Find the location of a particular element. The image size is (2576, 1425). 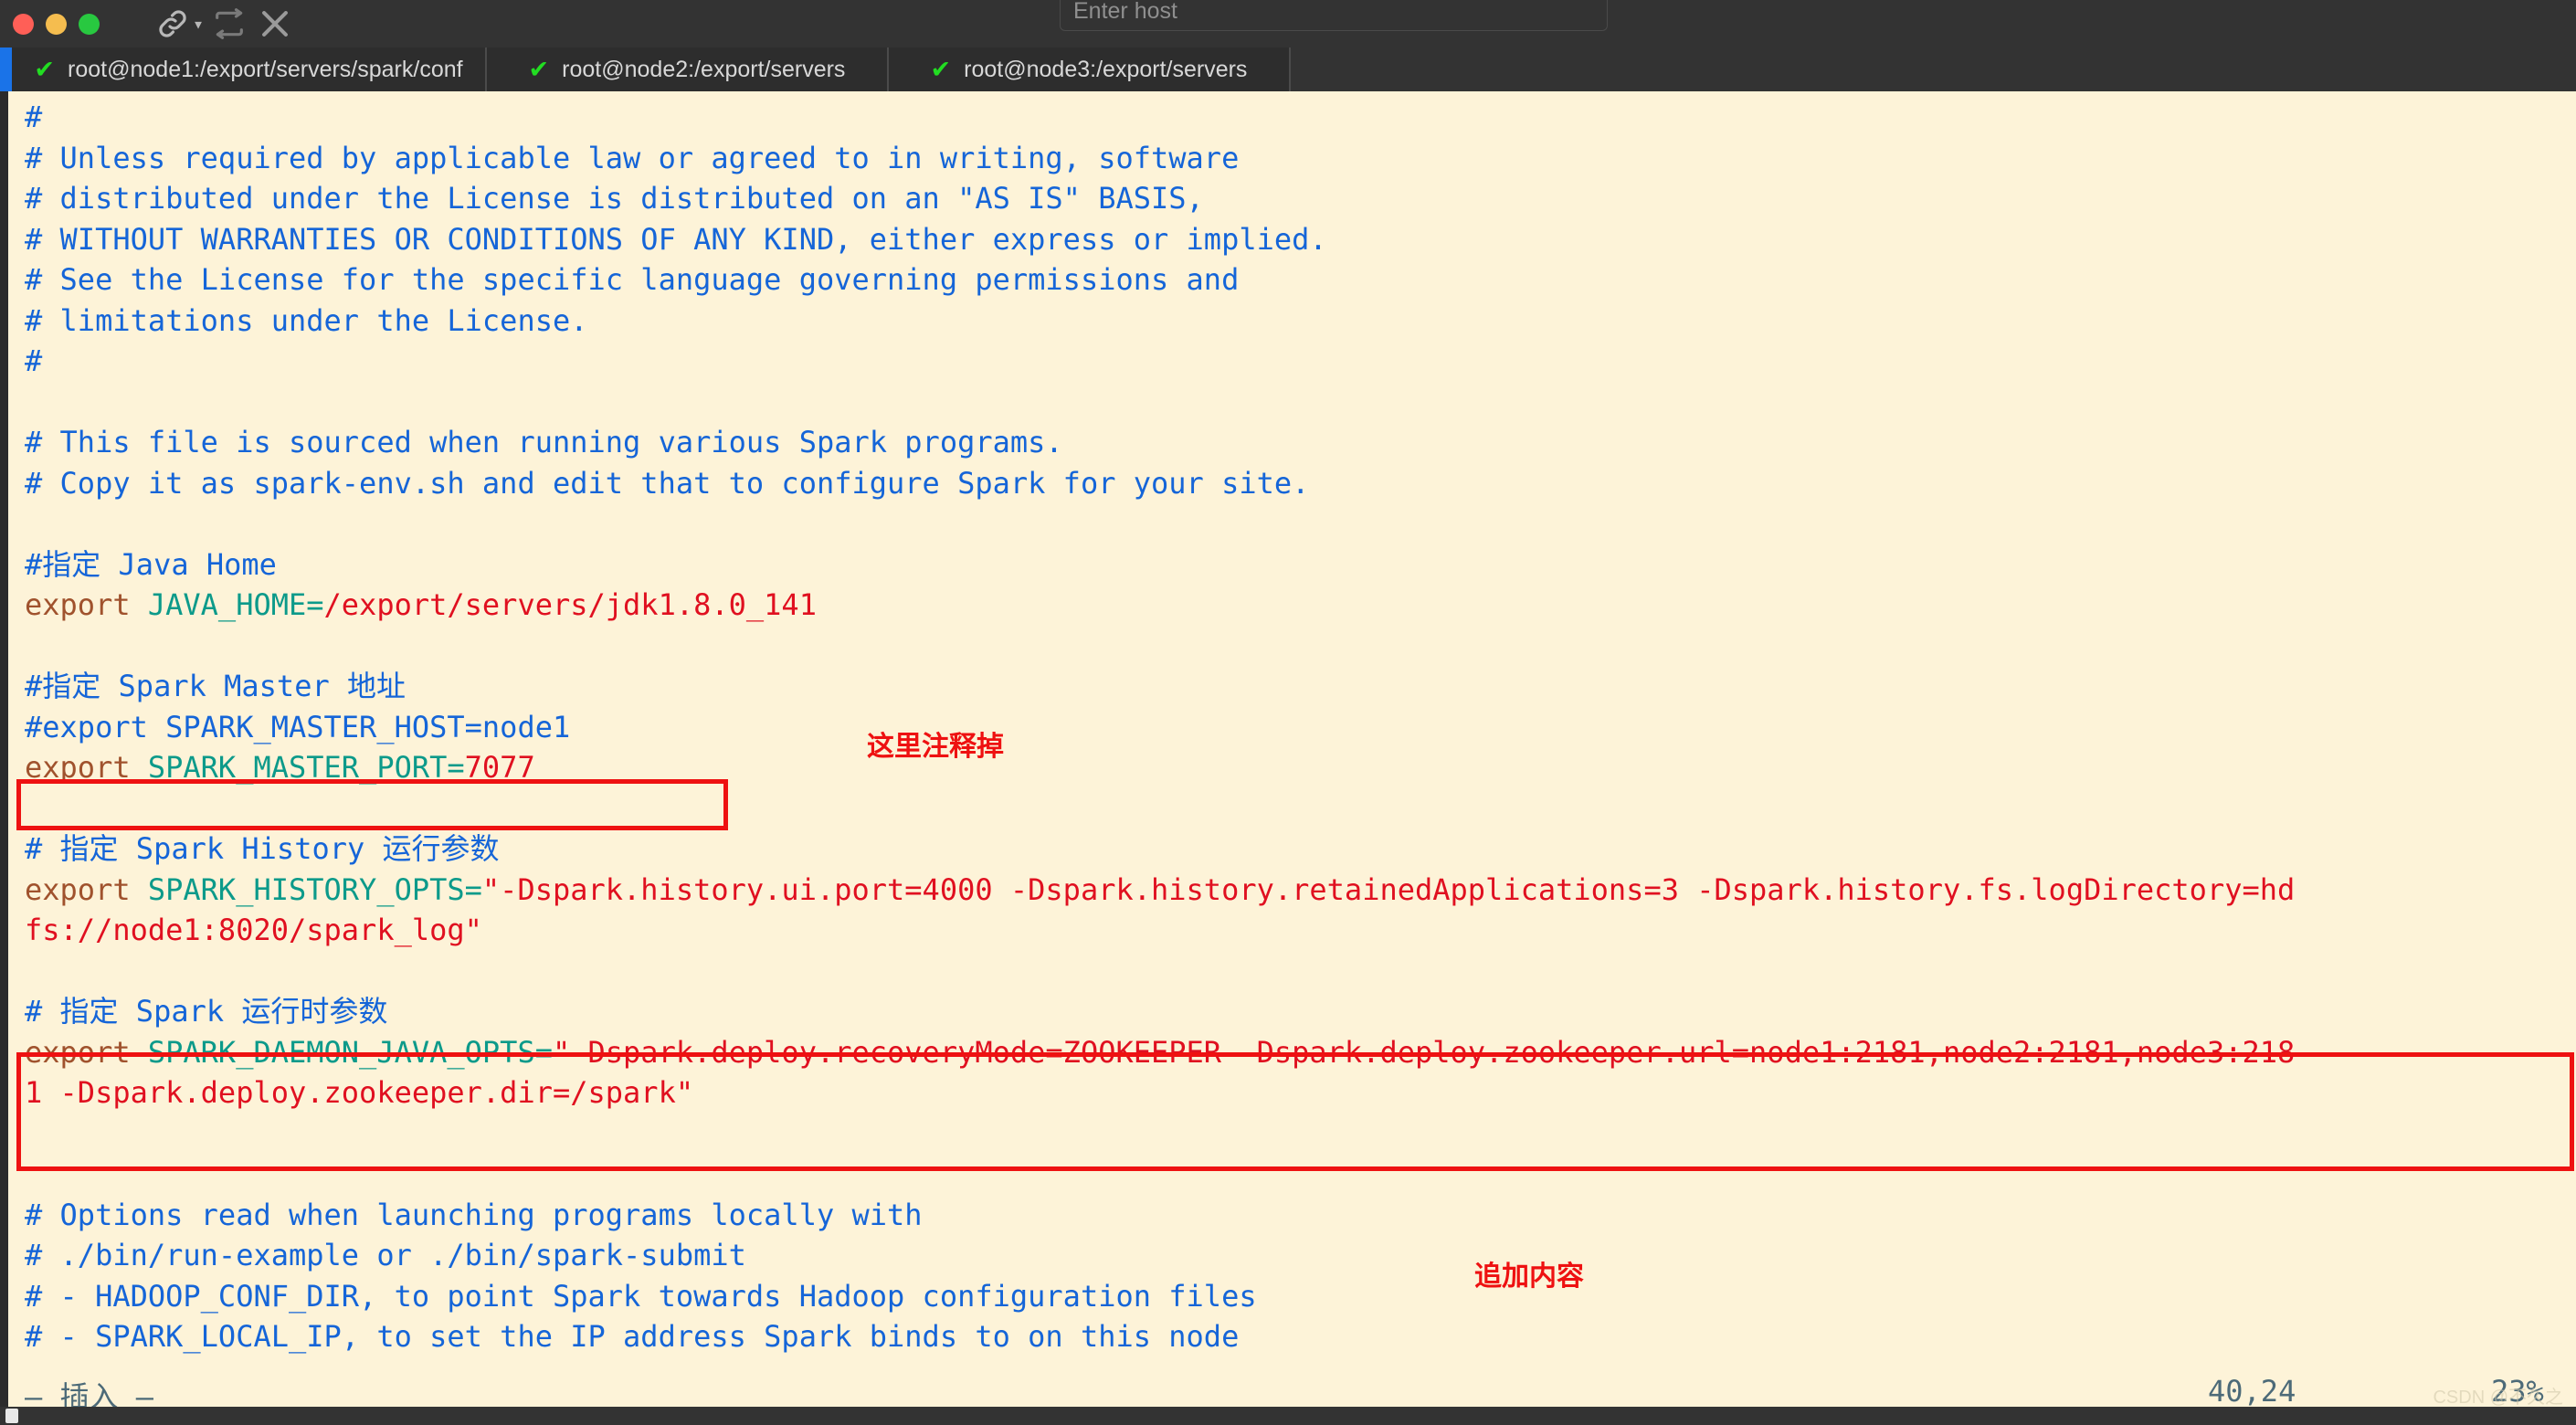

enter-host-input is located at coordinates (1334, 15).